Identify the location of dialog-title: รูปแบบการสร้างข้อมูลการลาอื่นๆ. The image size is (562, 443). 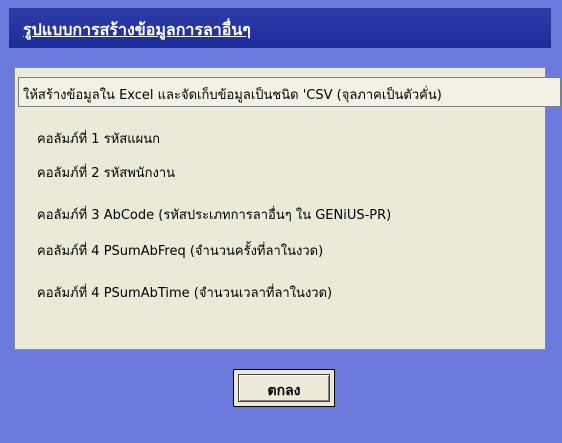
(137, 29).